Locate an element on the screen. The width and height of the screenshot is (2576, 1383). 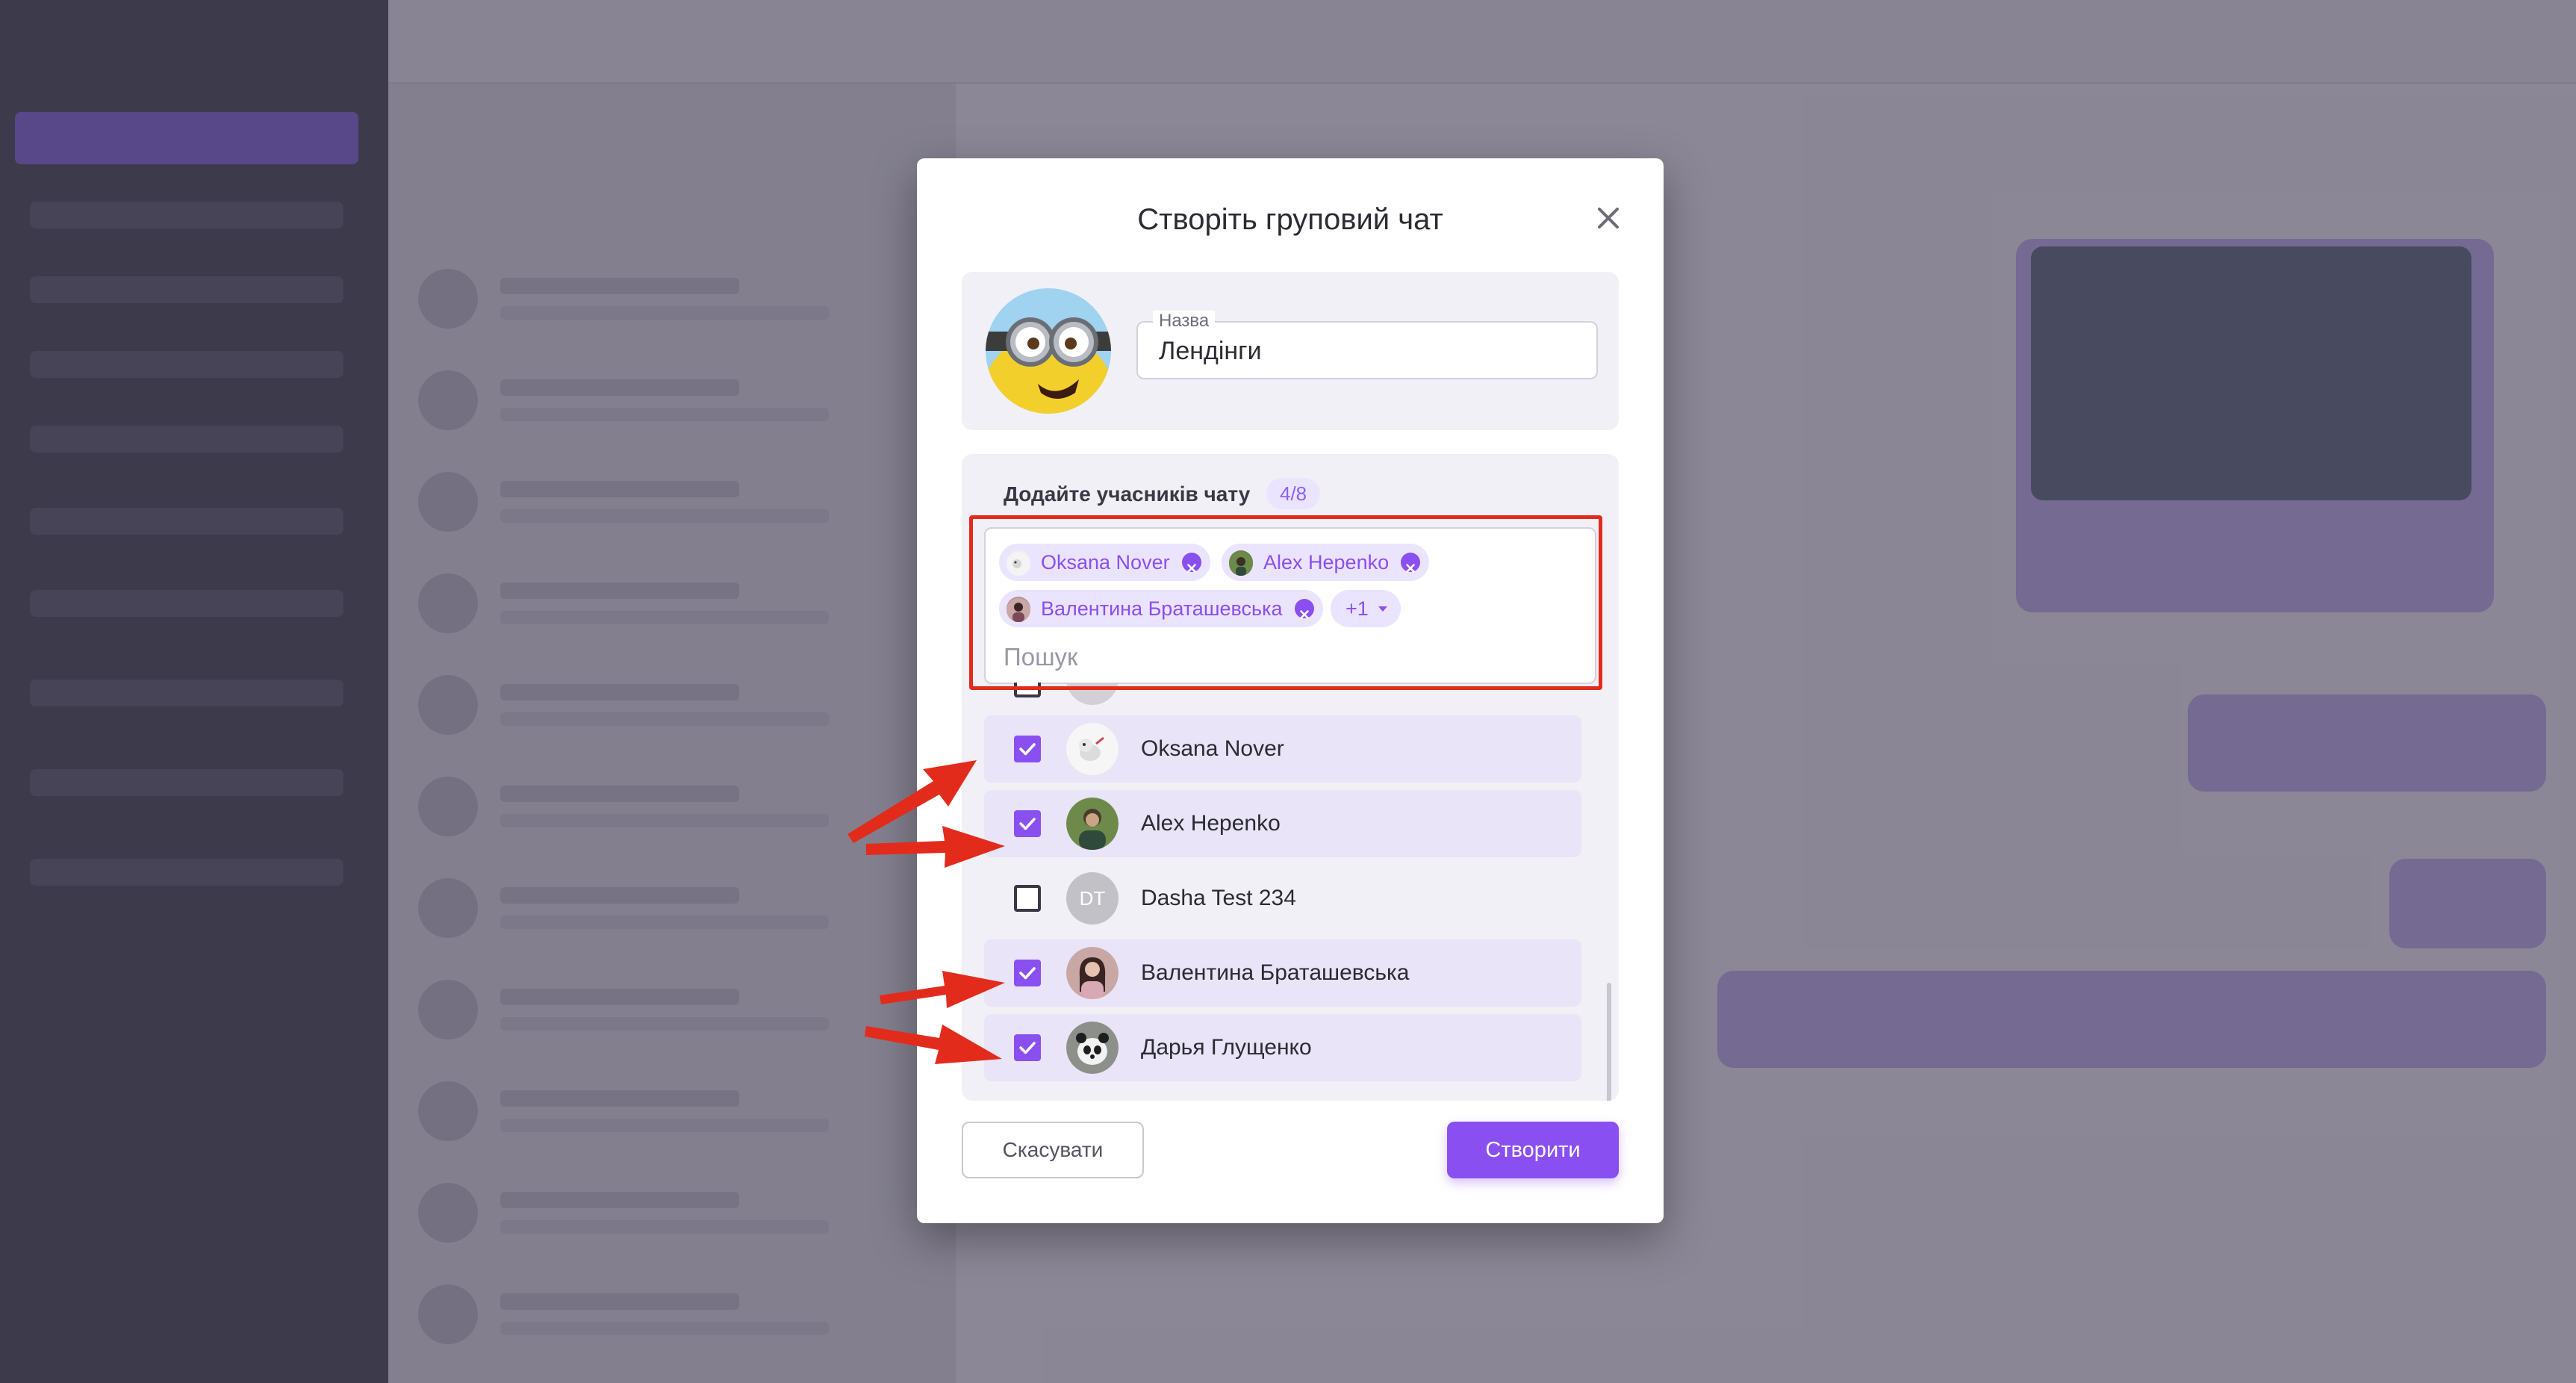
member-chip: Oksana Nover is located at coordinates (1104, 562).